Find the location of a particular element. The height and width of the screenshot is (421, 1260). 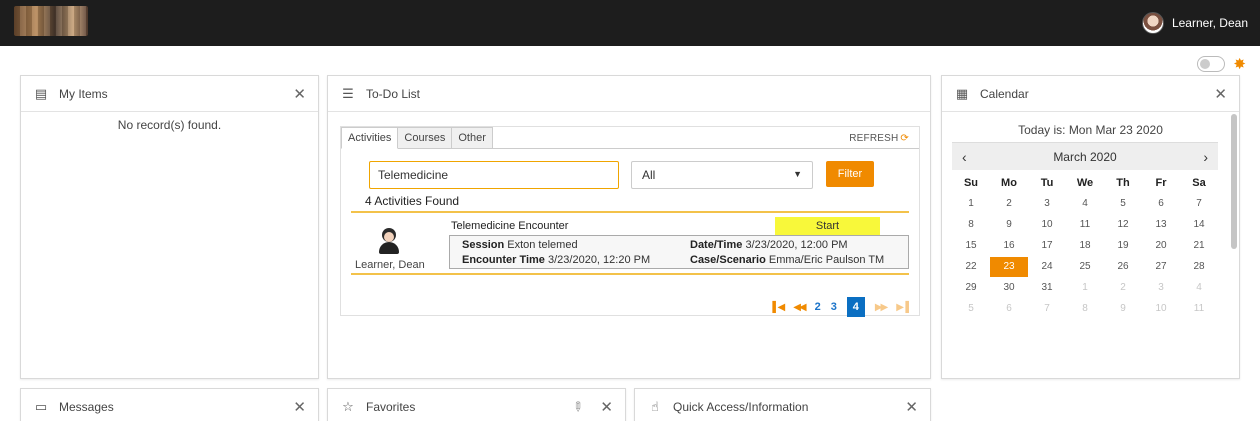

list-icon: ☰ is located at coordinates (348, 93).